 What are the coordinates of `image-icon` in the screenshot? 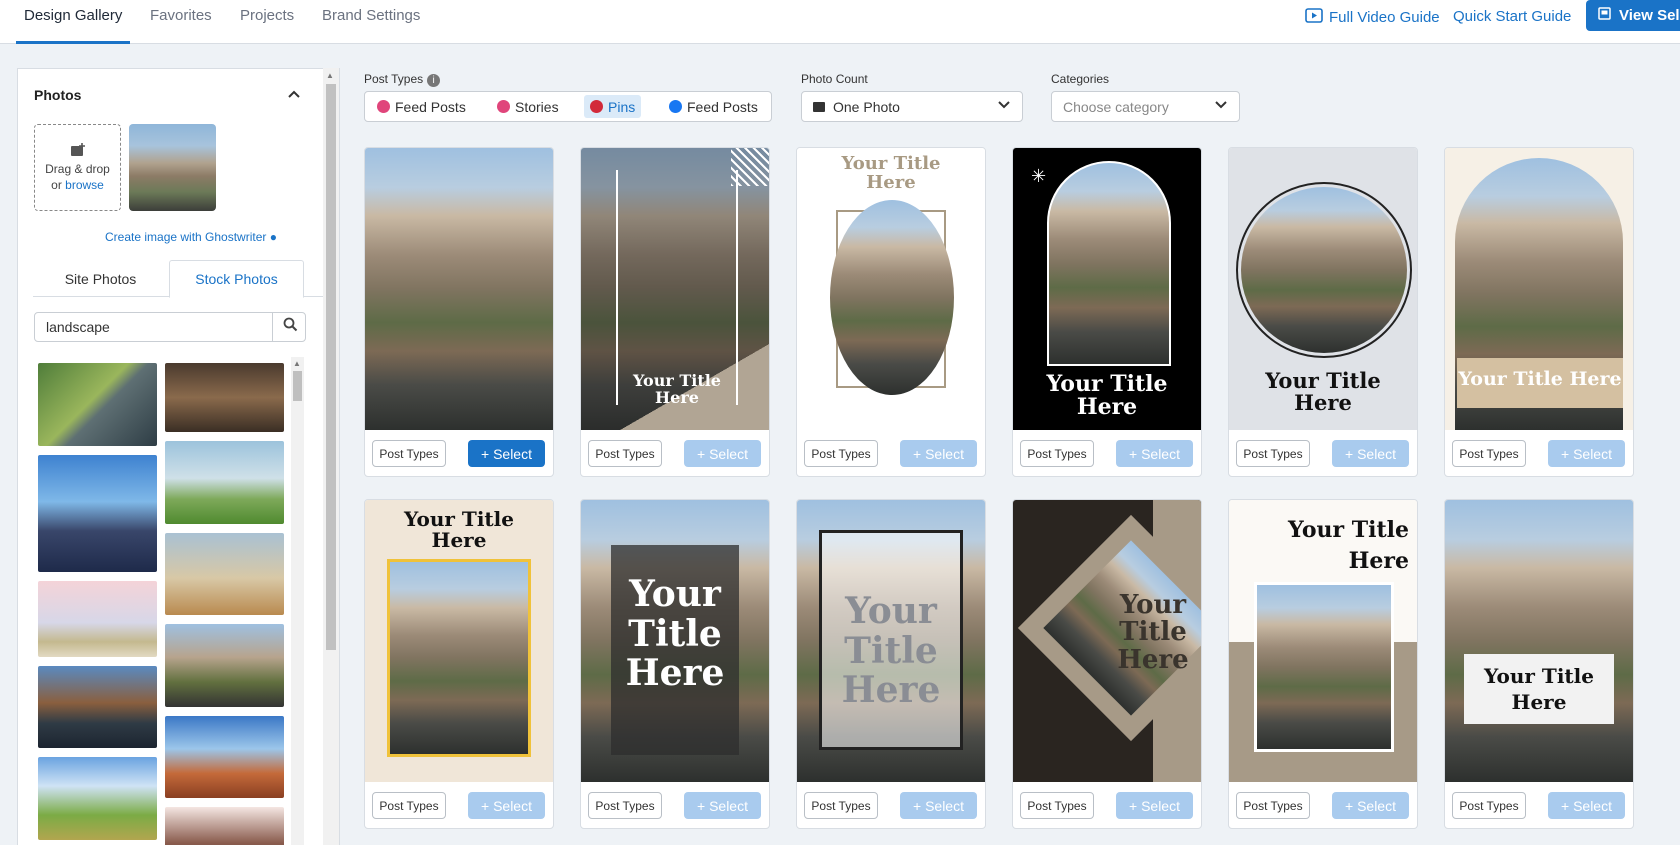 It's located at (819, 106).